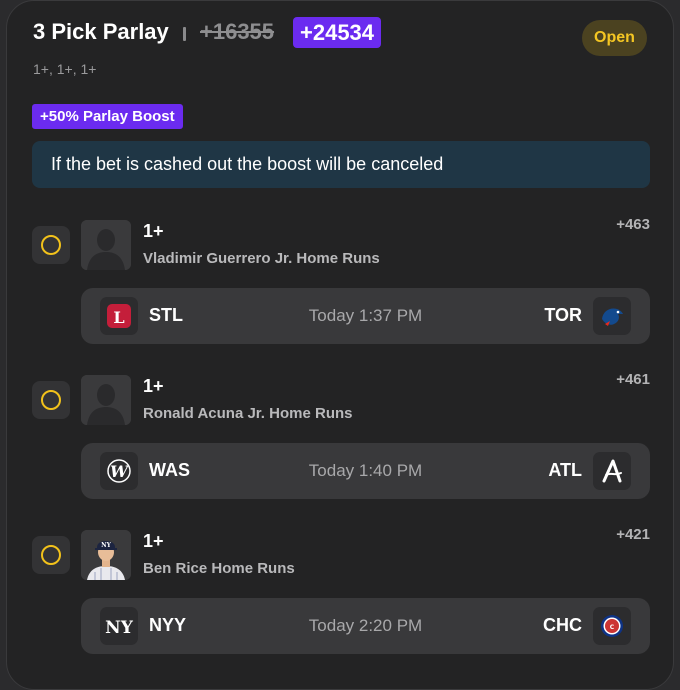 This screenshot has width=680, height=690. Describe the element at coordinates (237, 31) in the screenshot. I see `original-odds: +16355` at that location.